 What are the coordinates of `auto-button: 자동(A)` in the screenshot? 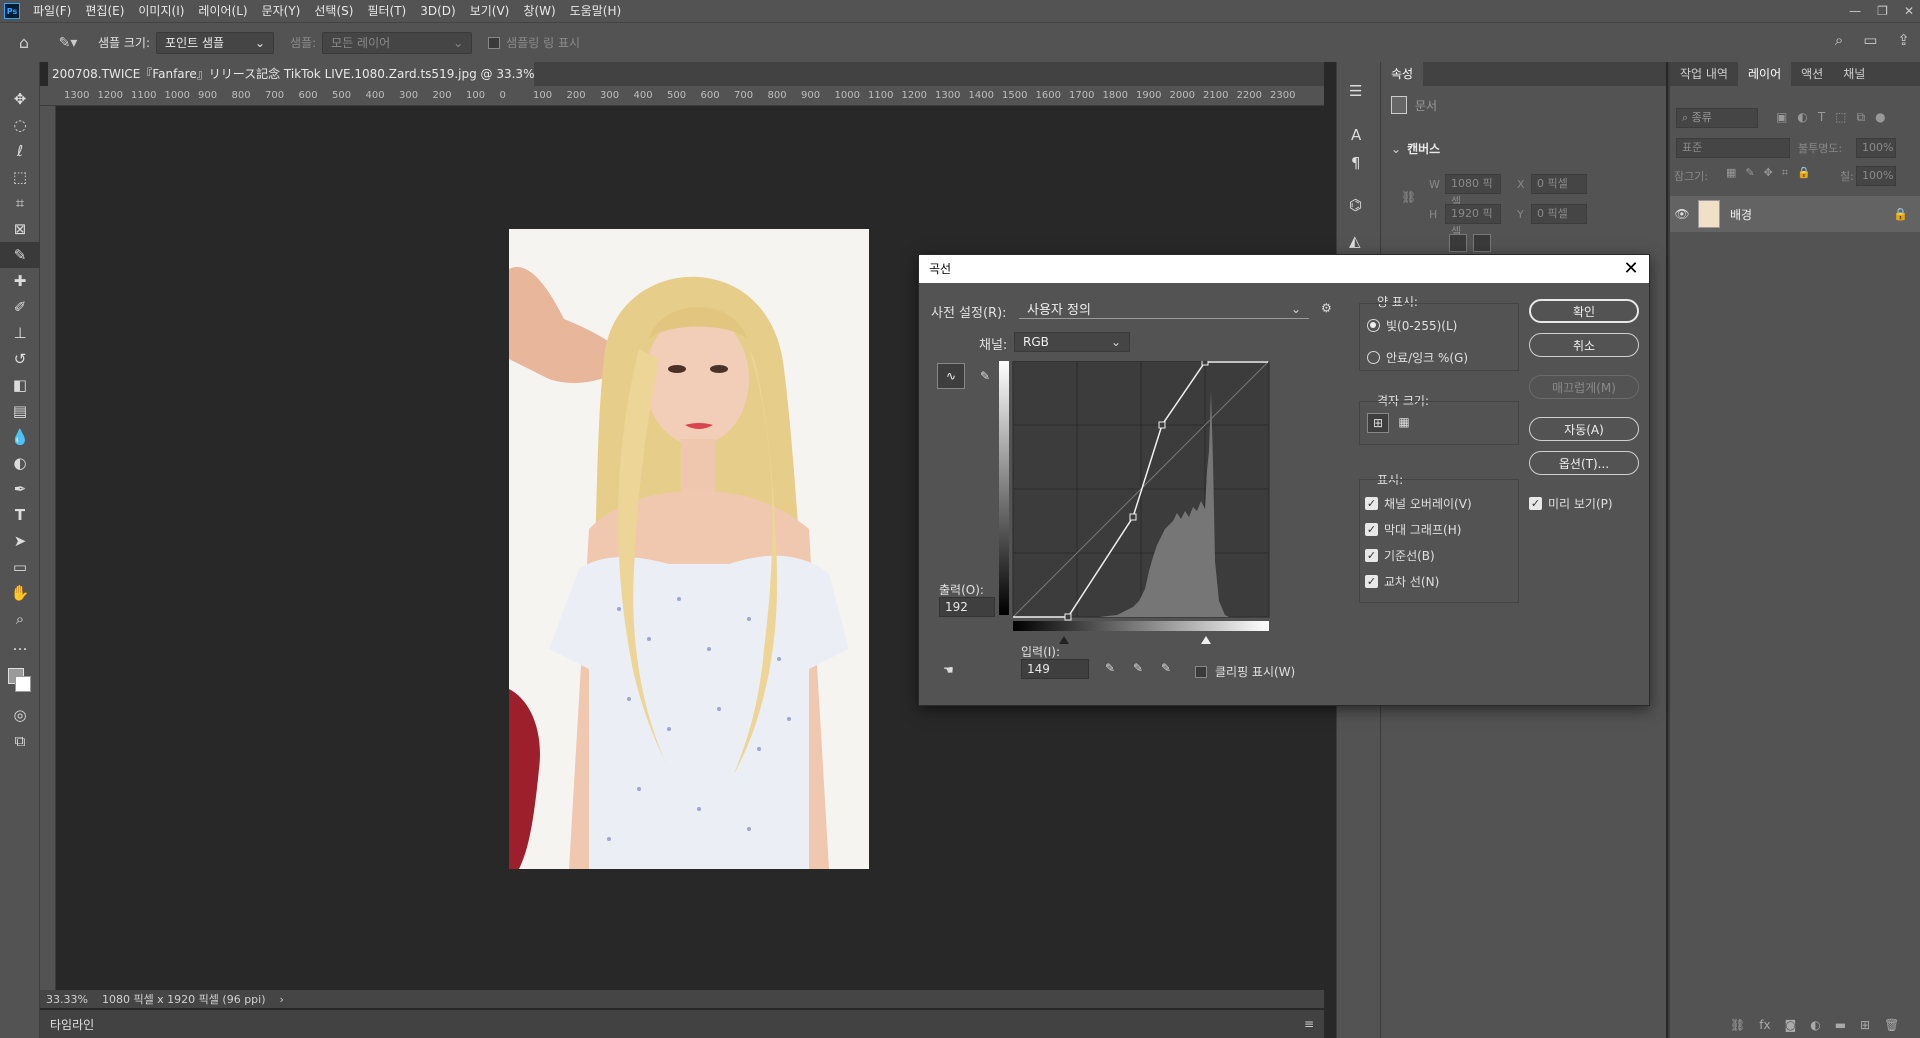 It's located at (1584, 429).